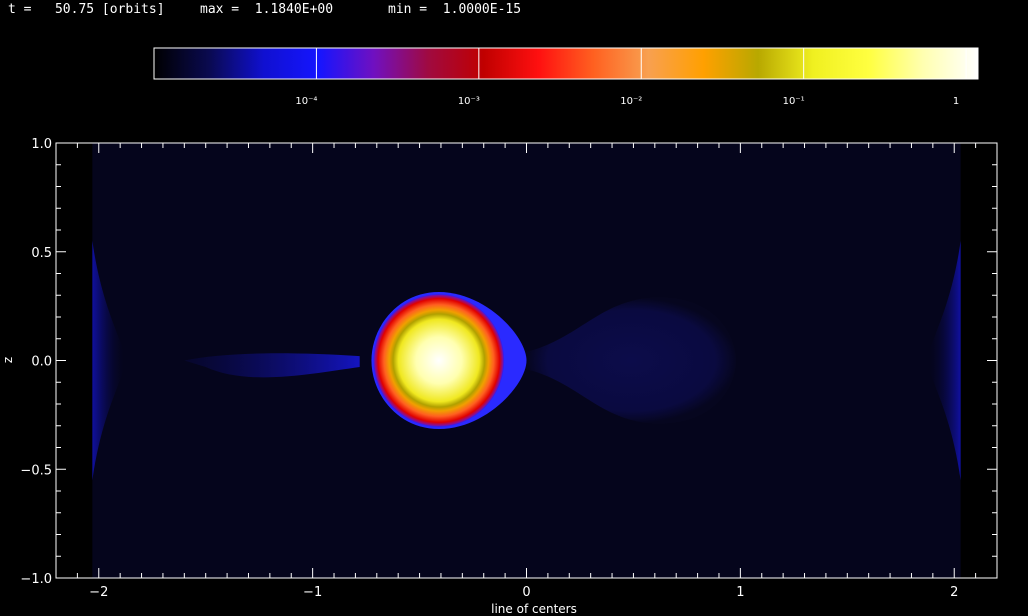  Describe the element at coordinates (36, 579) in the screenshot. I see `y-tick-label: −1.0` at that location.